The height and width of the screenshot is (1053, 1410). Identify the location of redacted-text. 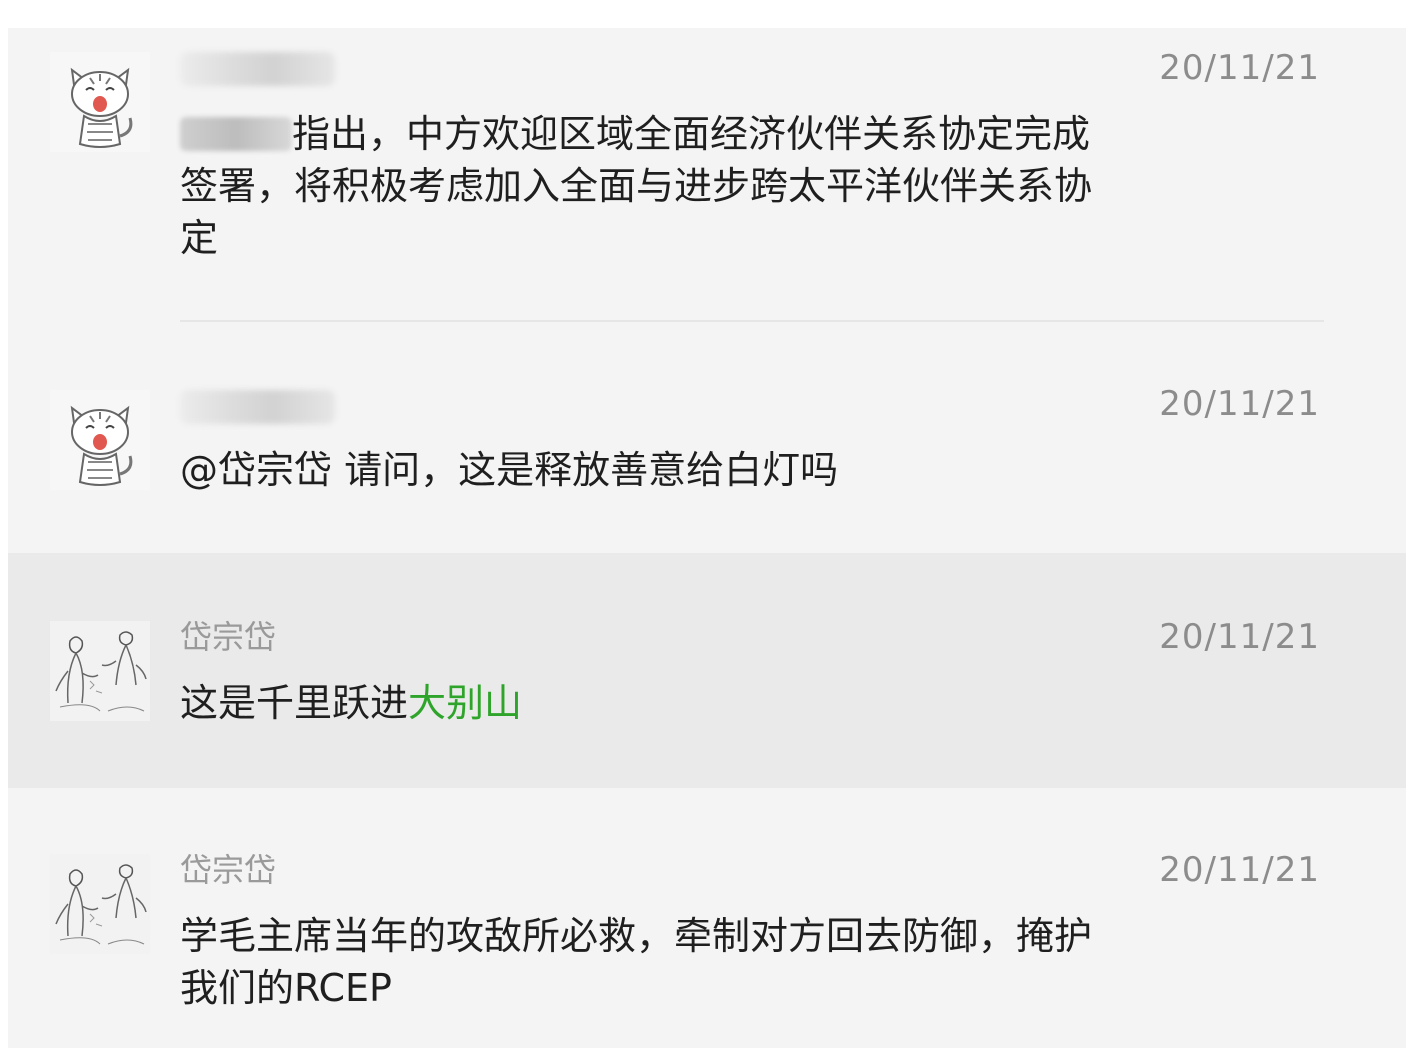
(236, 134).